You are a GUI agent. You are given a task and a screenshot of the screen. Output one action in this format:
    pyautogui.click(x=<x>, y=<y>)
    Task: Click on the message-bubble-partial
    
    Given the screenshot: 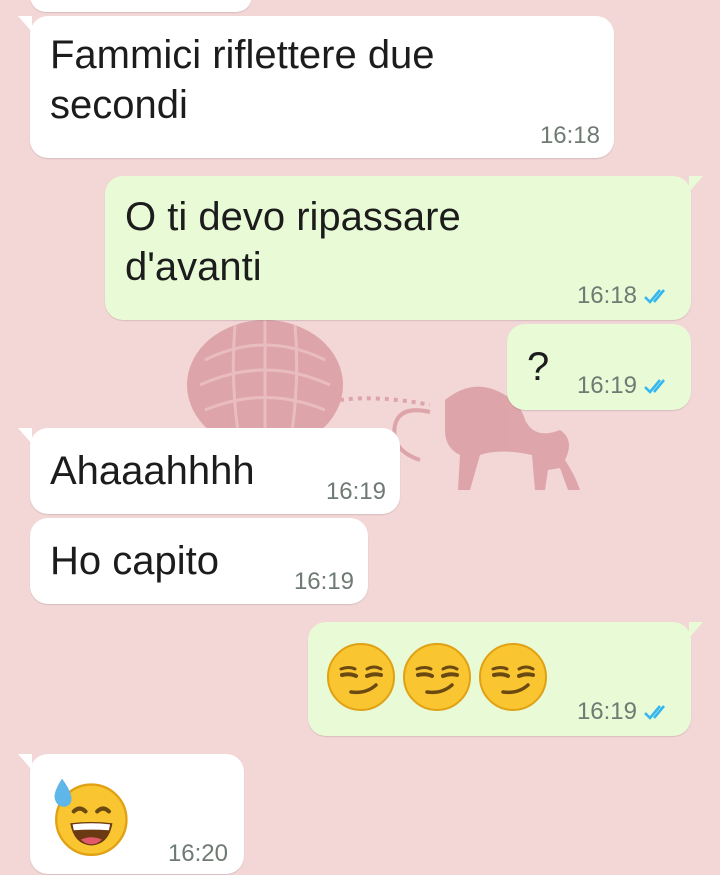 What is the action you would take?
    pyautogui.click(x=141, y=6)
    